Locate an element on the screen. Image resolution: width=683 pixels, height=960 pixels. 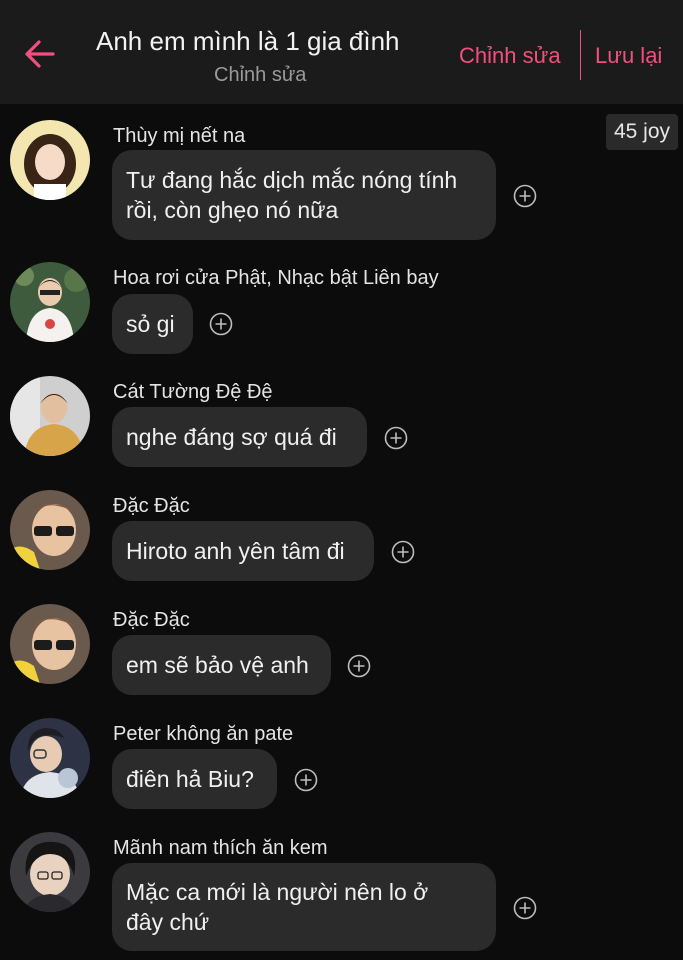
message-text: sỏ gi is located at coordinates (150, 324).